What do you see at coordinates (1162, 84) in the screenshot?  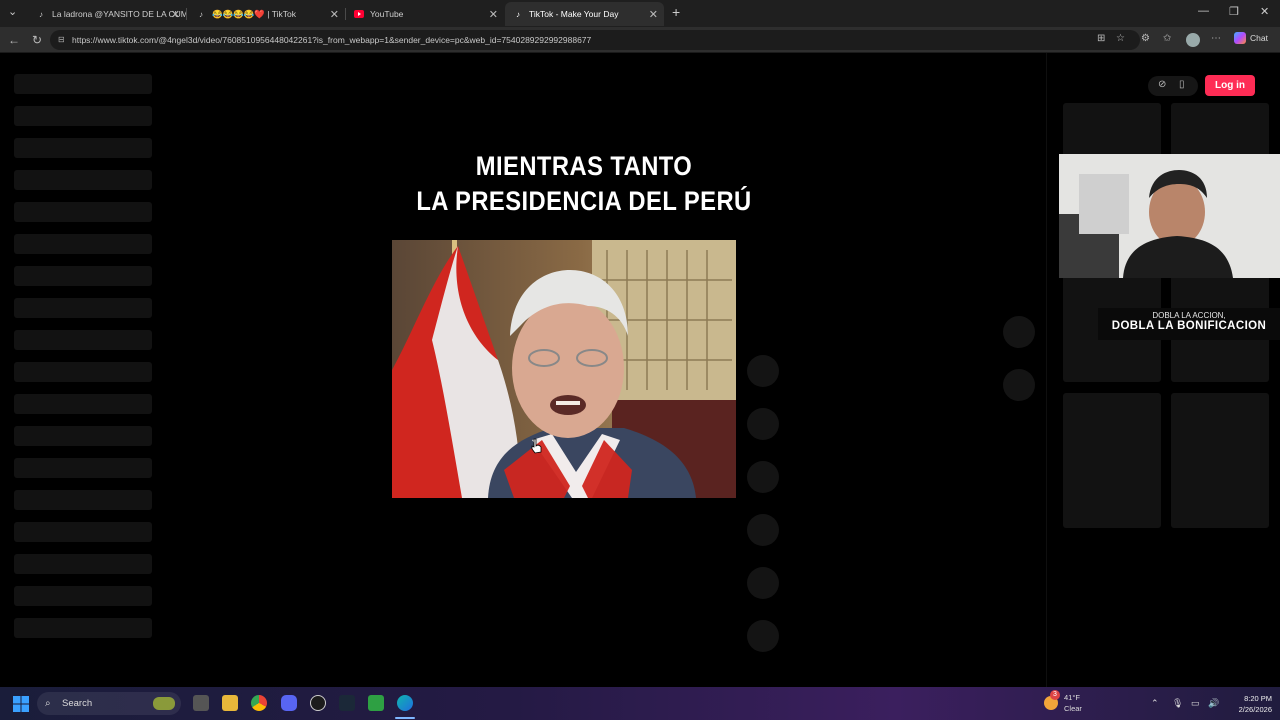 I see `coins-icon: ⊘` at bounding box center [1162, 84].